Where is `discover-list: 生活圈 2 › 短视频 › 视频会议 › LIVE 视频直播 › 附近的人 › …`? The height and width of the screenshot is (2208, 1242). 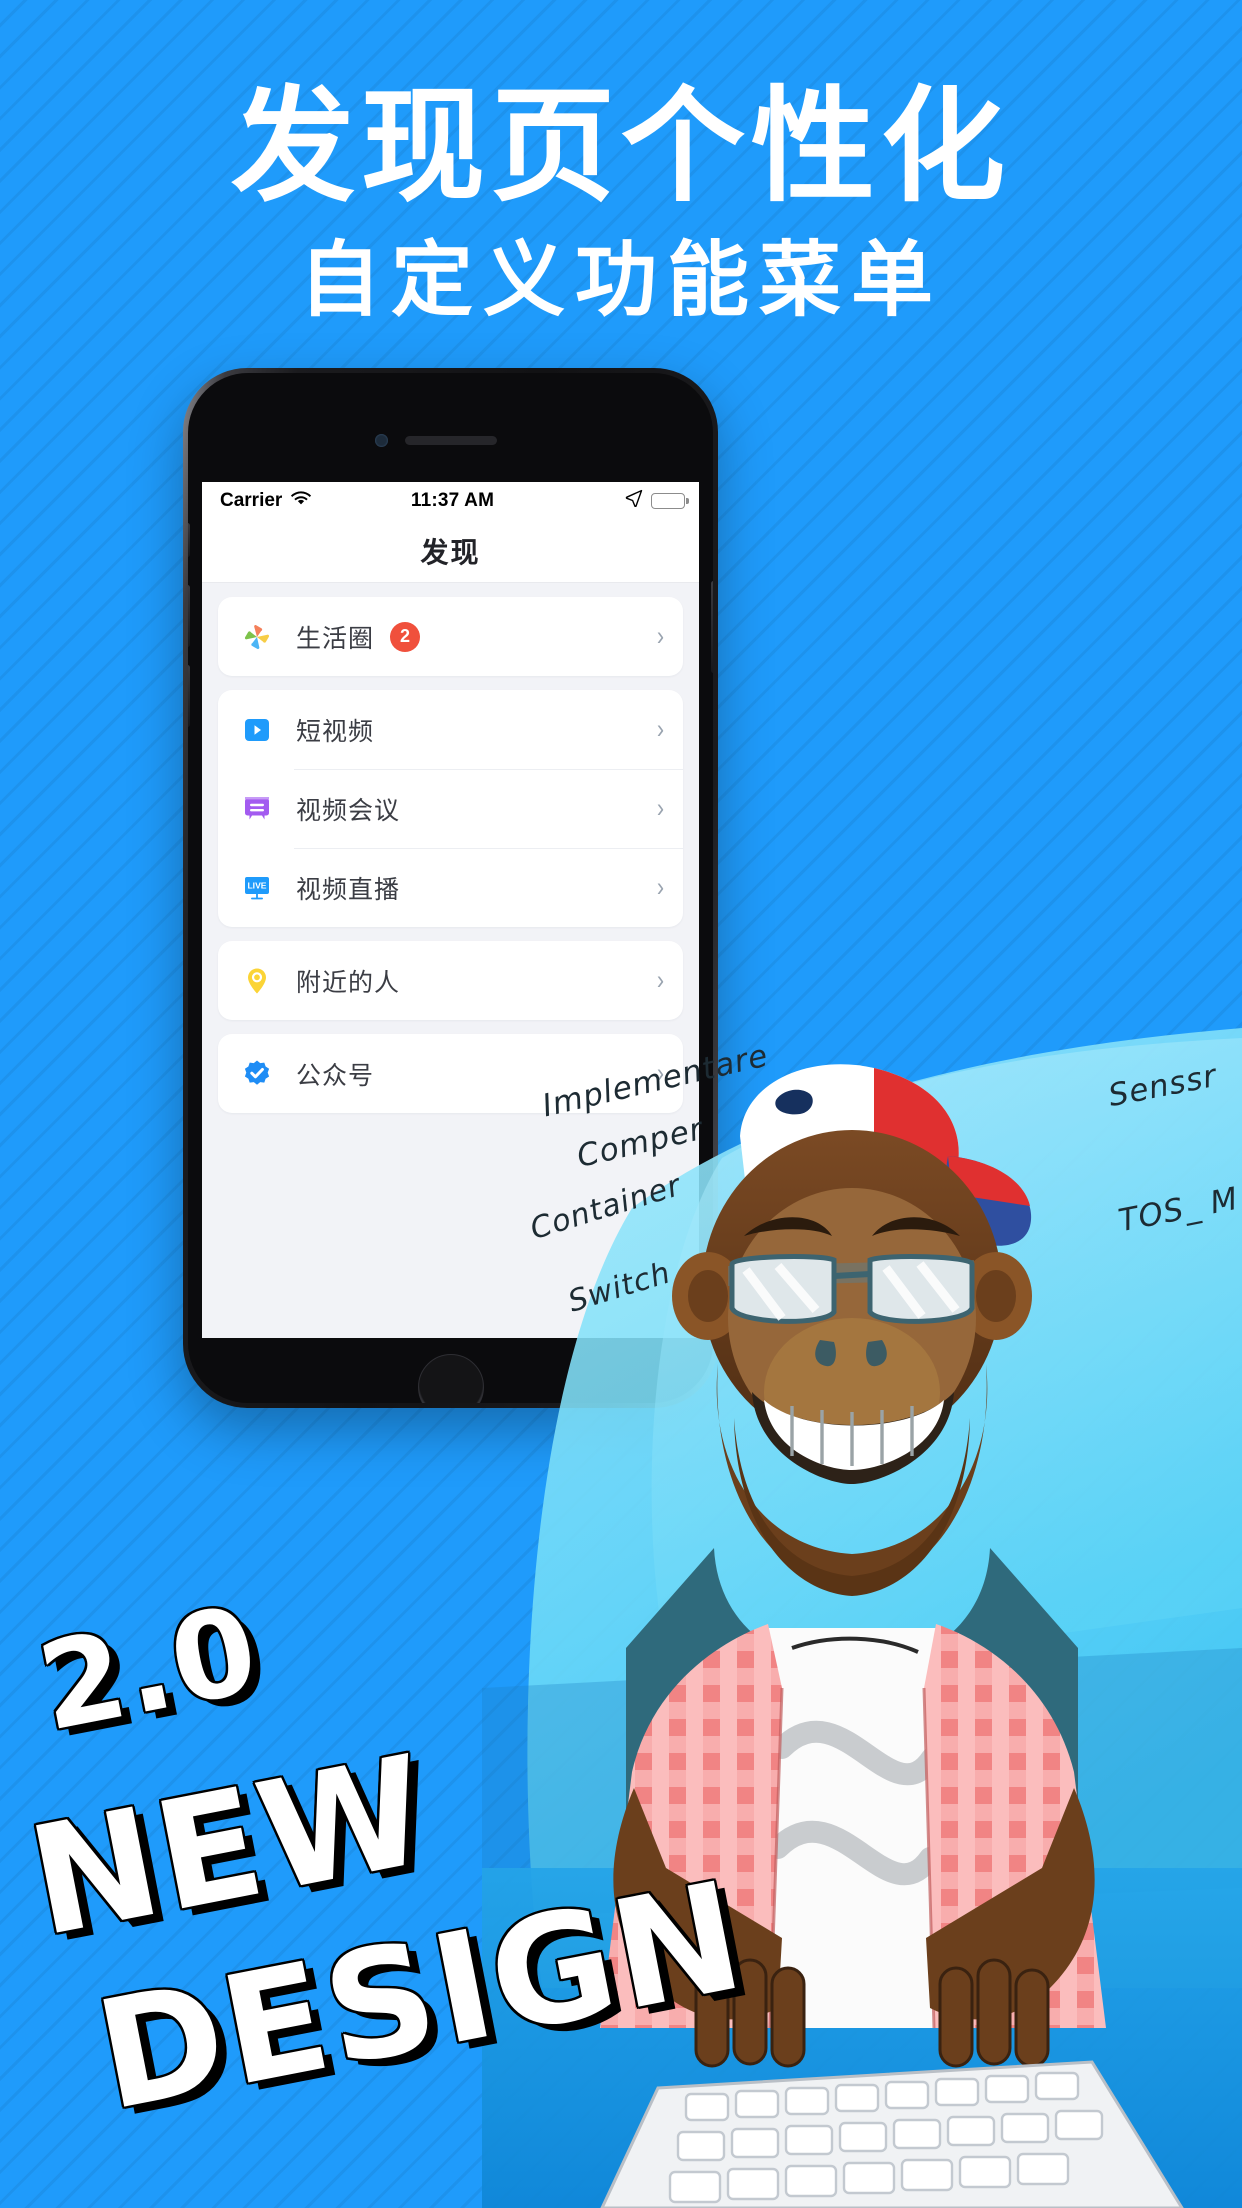
discover-list: 生活圈 2 › 短视频 › 视频会议 › LIVE 视频直播 › 附近的人 › … is located at coordinates (450, 848).